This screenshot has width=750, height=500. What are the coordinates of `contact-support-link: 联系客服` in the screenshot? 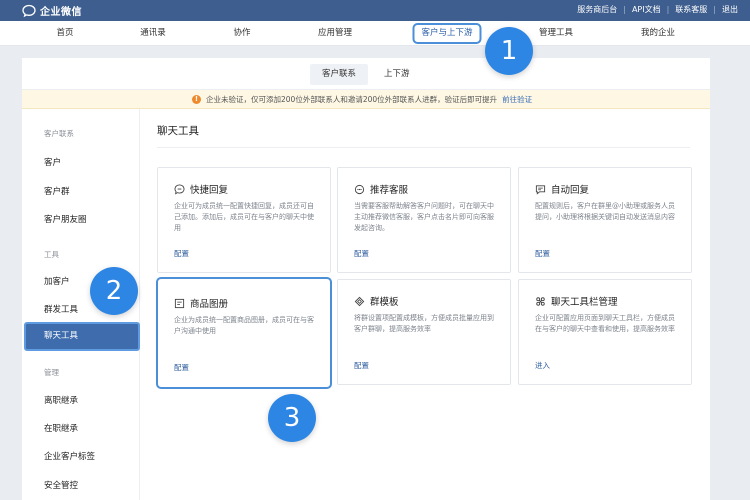 It's located at (691, 9).